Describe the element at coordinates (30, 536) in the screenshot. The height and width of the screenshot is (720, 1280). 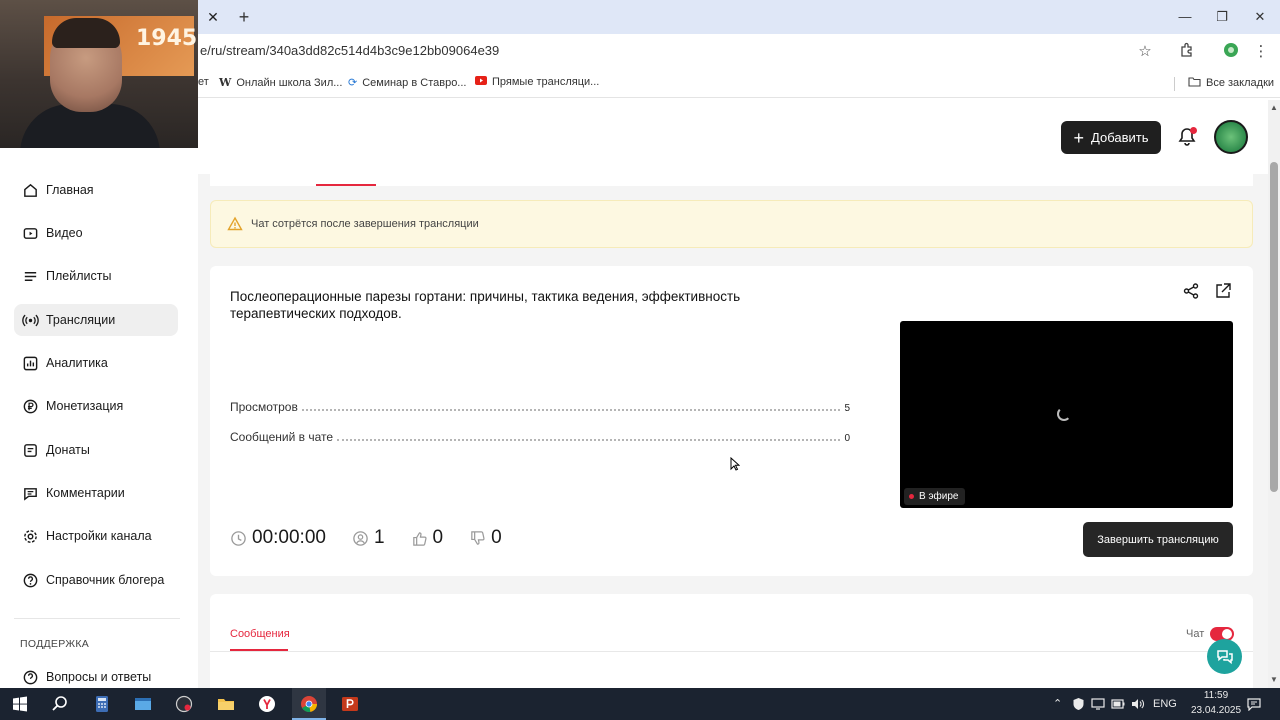
I see `gear-icon` at that location.